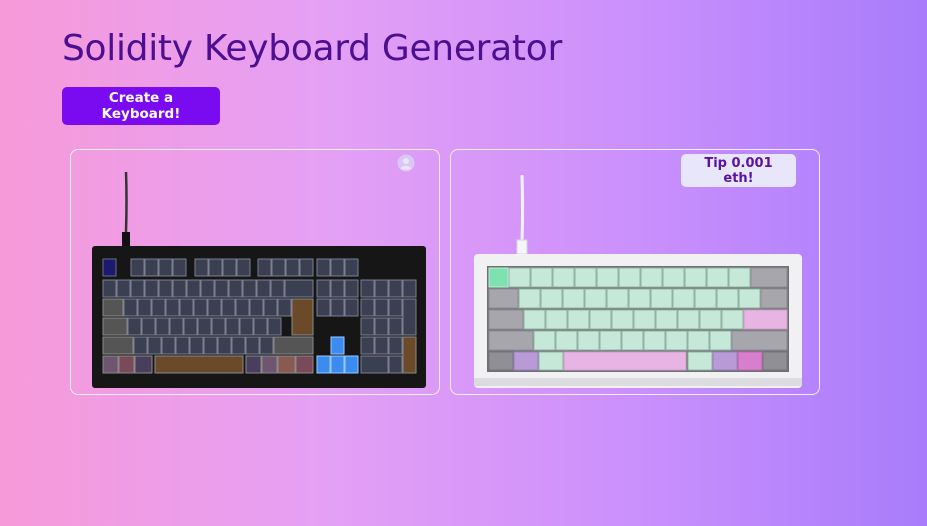  I want to click on create-keyboard-button: Create a Keyboard!, so click(141, 106).